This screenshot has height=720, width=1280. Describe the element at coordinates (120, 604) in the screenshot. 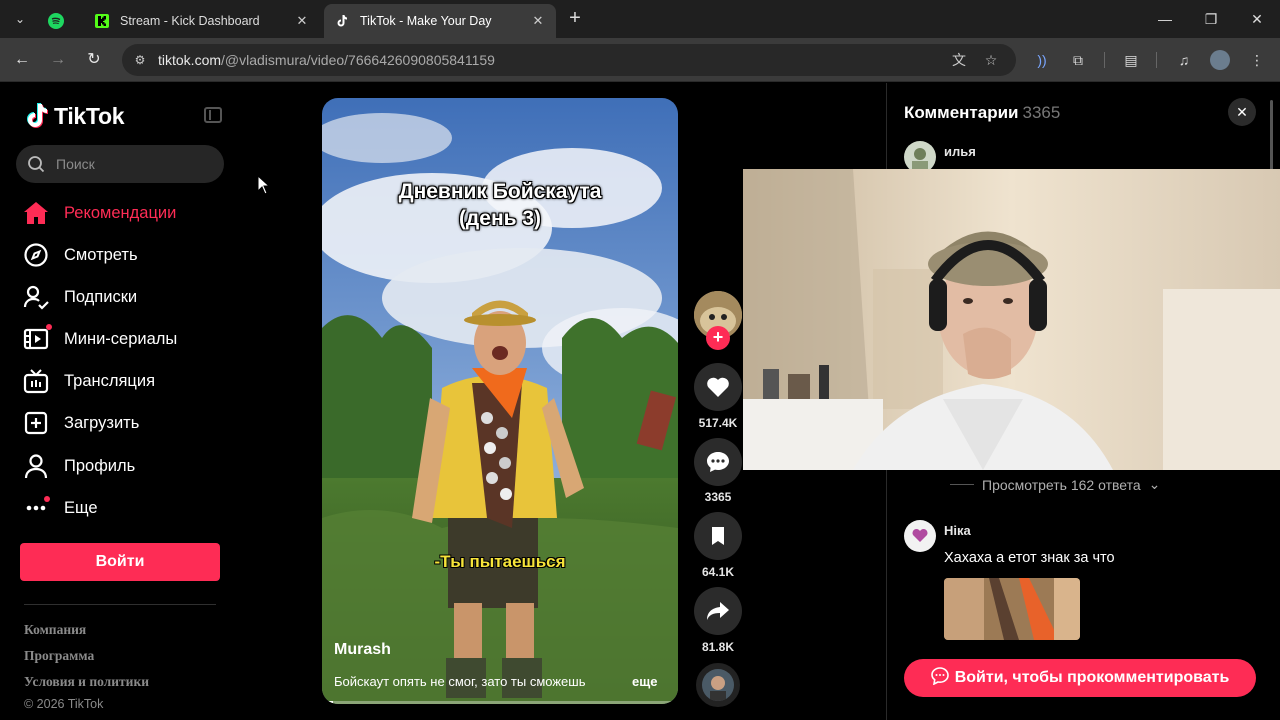

I see `sidebar-divider` at that location.